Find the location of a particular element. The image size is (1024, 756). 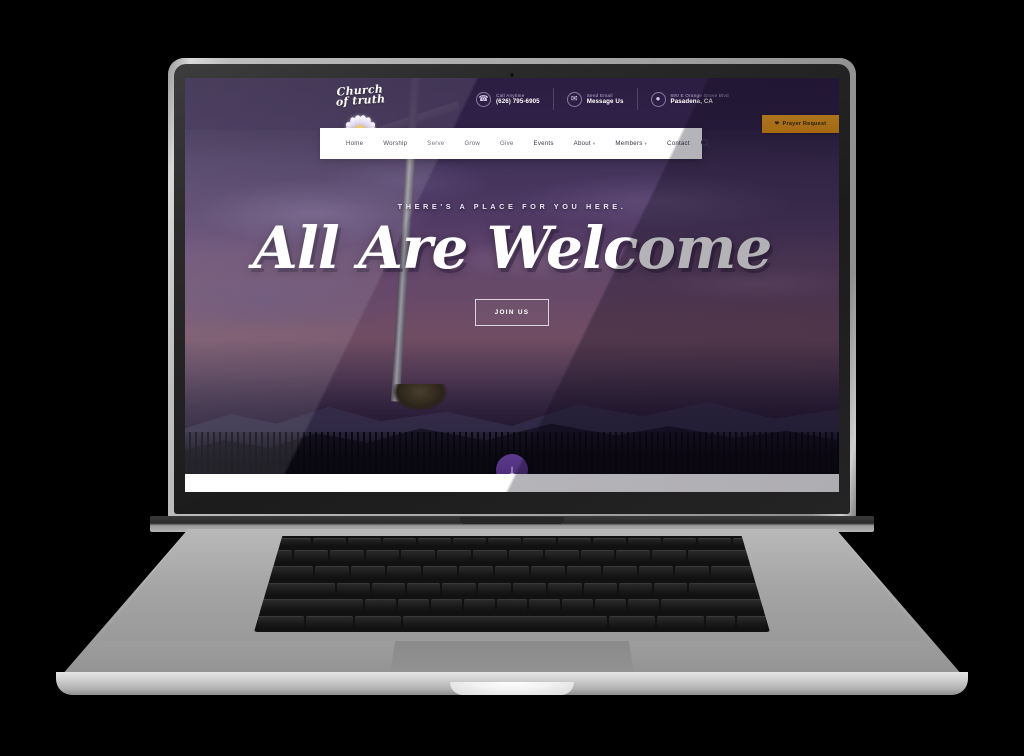

nav-label: Serve is located at coordinates (436, 143).